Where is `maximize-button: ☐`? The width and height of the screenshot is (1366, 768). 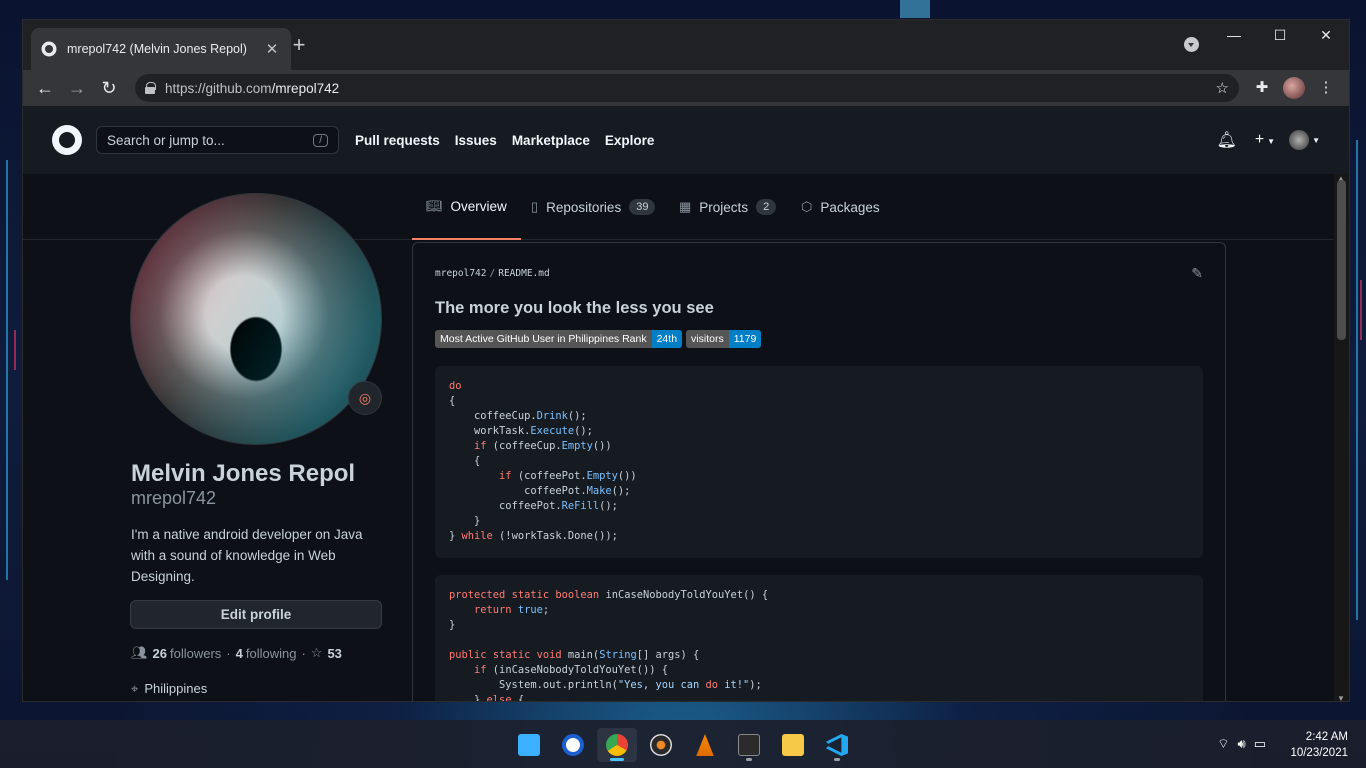
maximize-button: ☐ is located at coordinates (1280, 35).